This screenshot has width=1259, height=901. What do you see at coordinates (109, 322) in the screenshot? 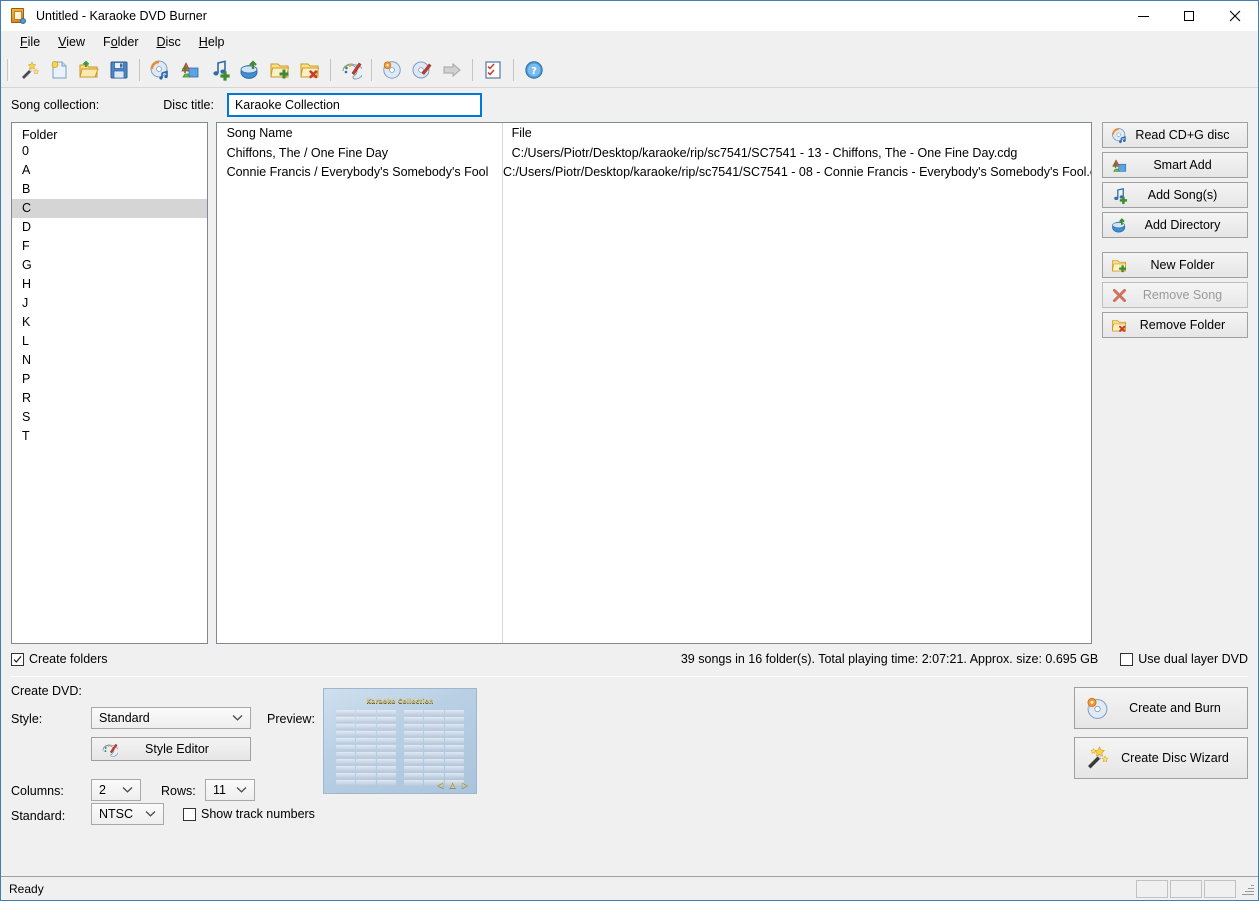
I see `folder-item: K` at bounding box center [109, 322].